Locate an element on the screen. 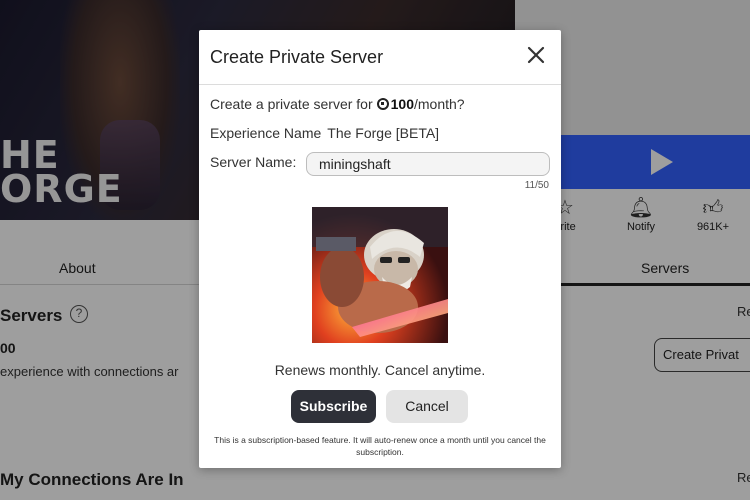 The image size is (750, 500). close-icon is located at coordinates (536, 55).